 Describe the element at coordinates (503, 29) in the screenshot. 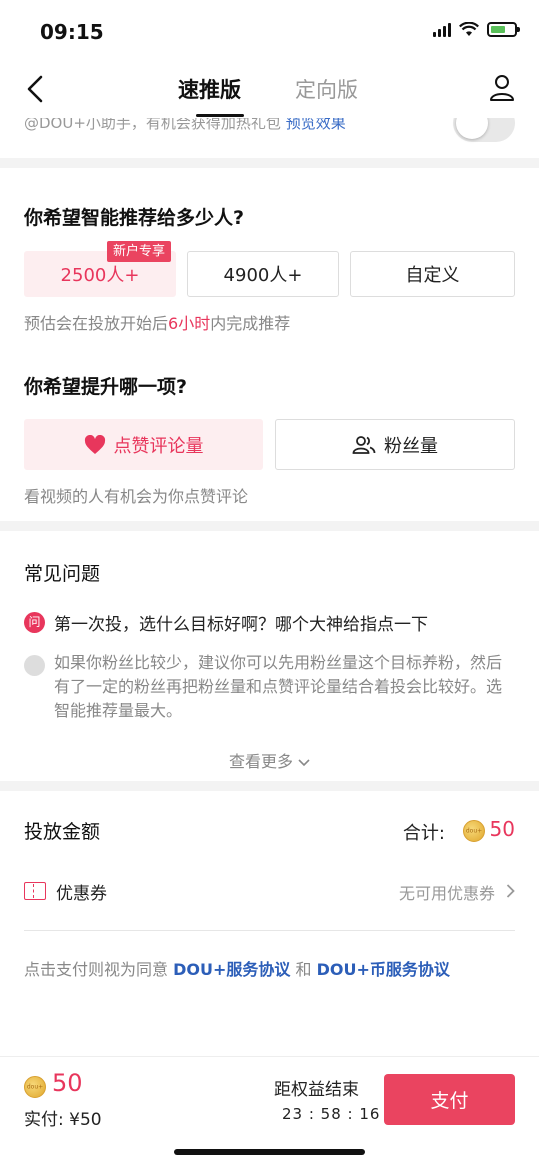

I see `battery-icon` at that location.